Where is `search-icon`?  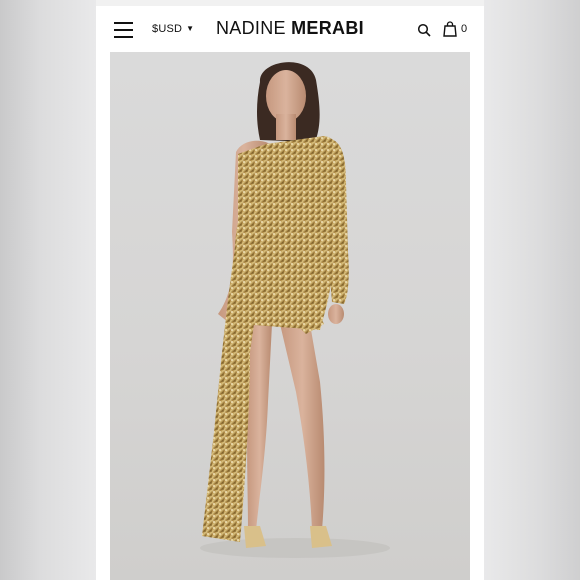
search-icon is located at coordinates (424, 30).